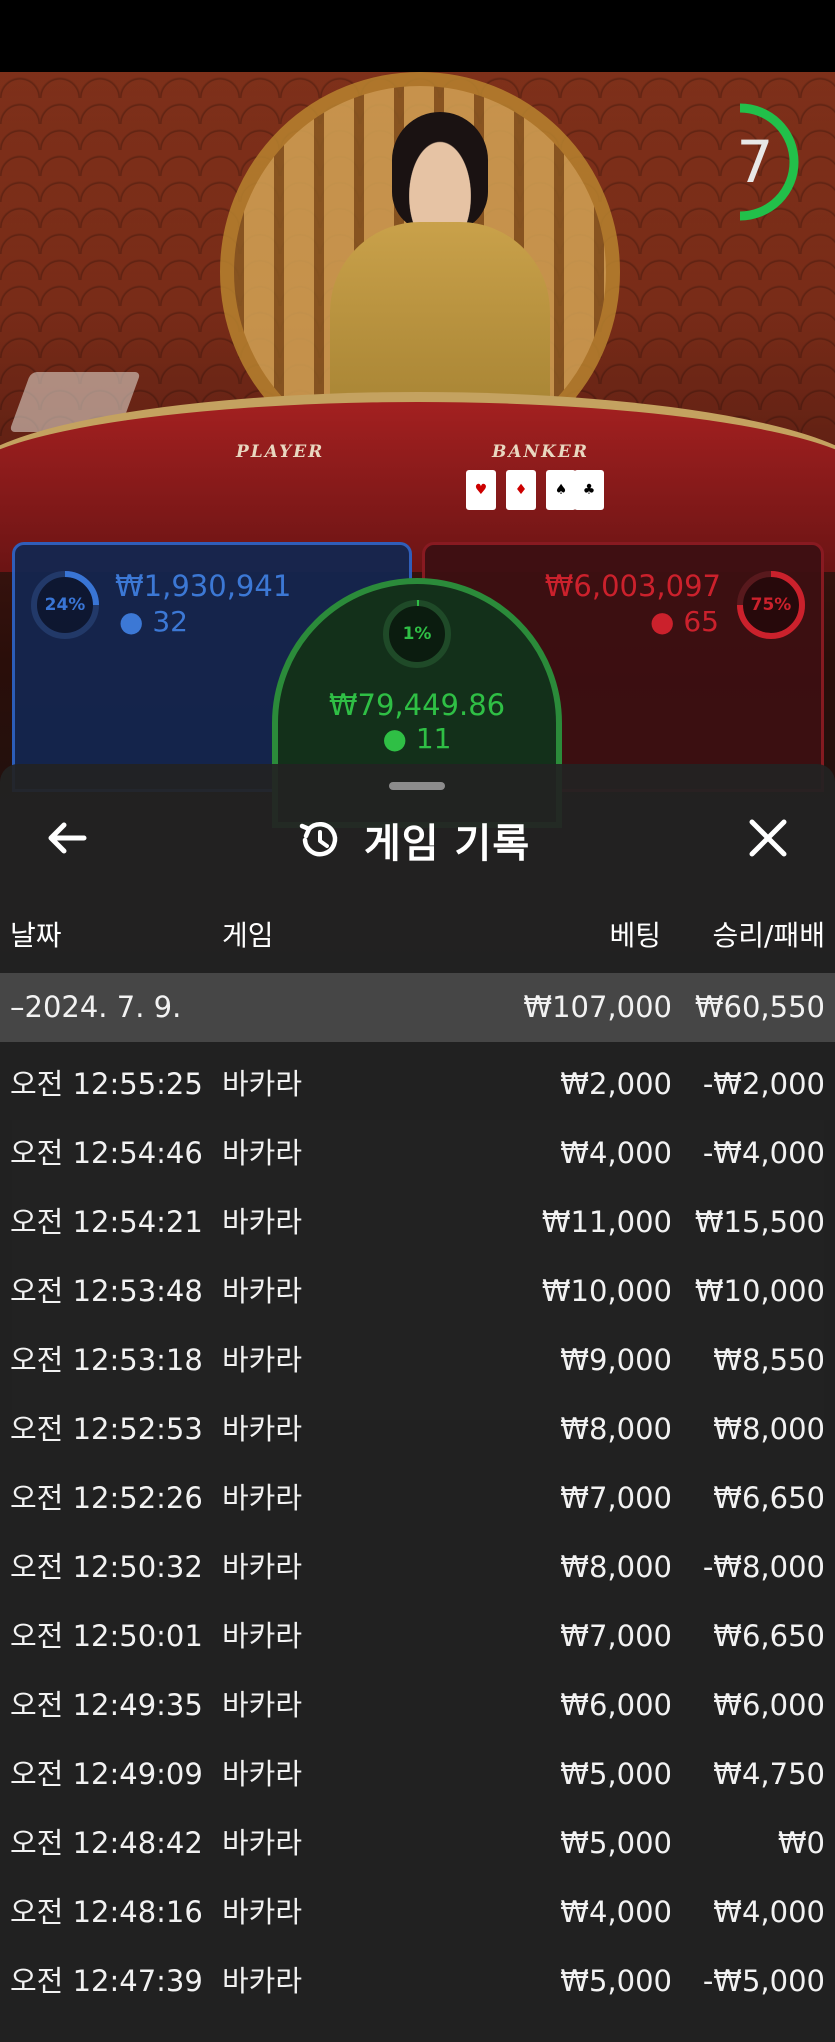 This screenshot has height=2042, width=835. I want to click on row-time: 오전 12:49:09, so click(106, 1774).